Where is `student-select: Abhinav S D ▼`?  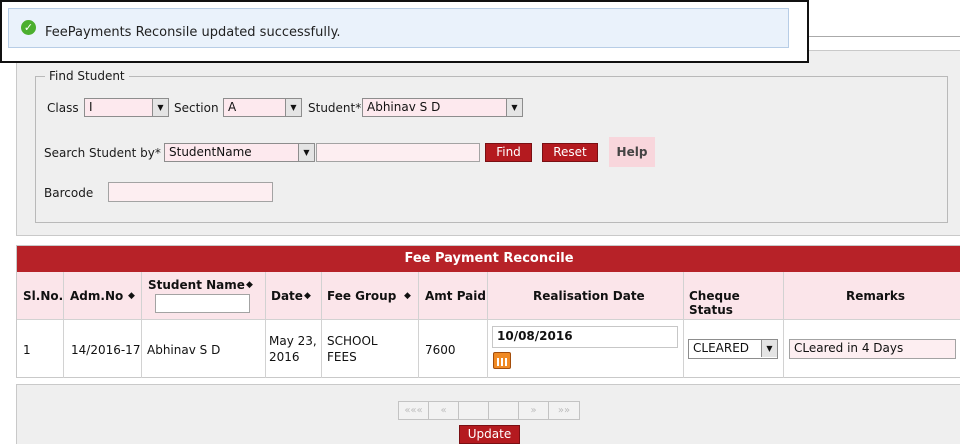
student-select: Abhinav S D ▼ is located at coordinates (442, 107).